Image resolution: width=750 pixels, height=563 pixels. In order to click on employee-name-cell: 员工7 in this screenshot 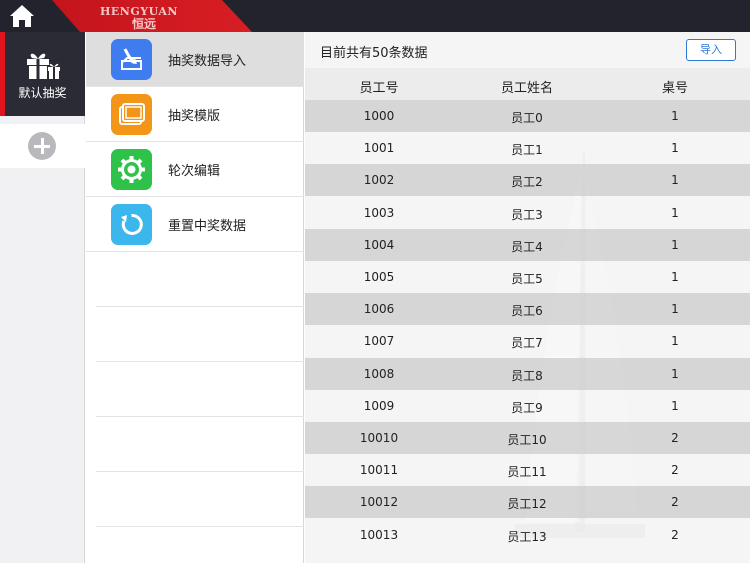, I will do `click(527, 343)`.